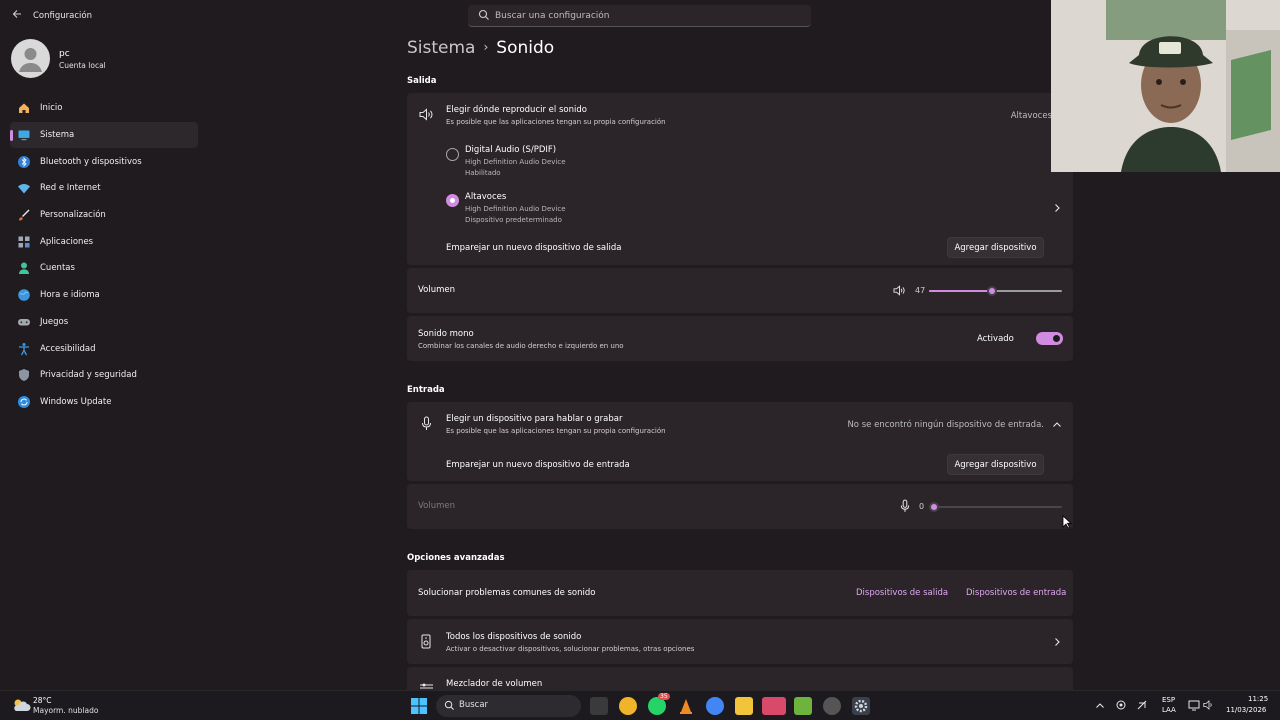 Image resolution: width=1280 pixels, height=720 pixels. What do you see at coordinates (104, 188) in the screenshot?
I see `sidebar-item-red: Red e Internet` at bounding box center [104, 188].